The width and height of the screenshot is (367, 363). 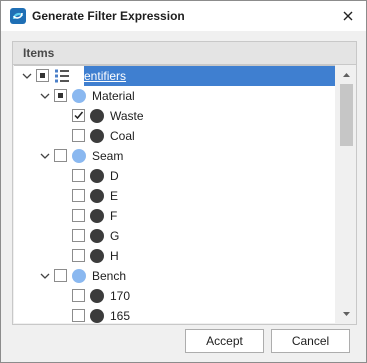 I want to click on tree-row: F, so click(x=174, y=216).